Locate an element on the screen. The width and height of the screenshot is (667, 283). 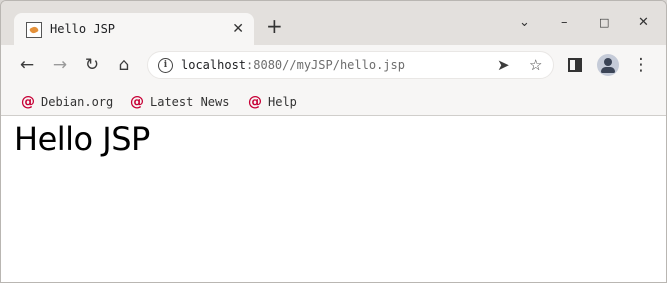
tab-title: Hello JSP is located at coordinates (83, 29).